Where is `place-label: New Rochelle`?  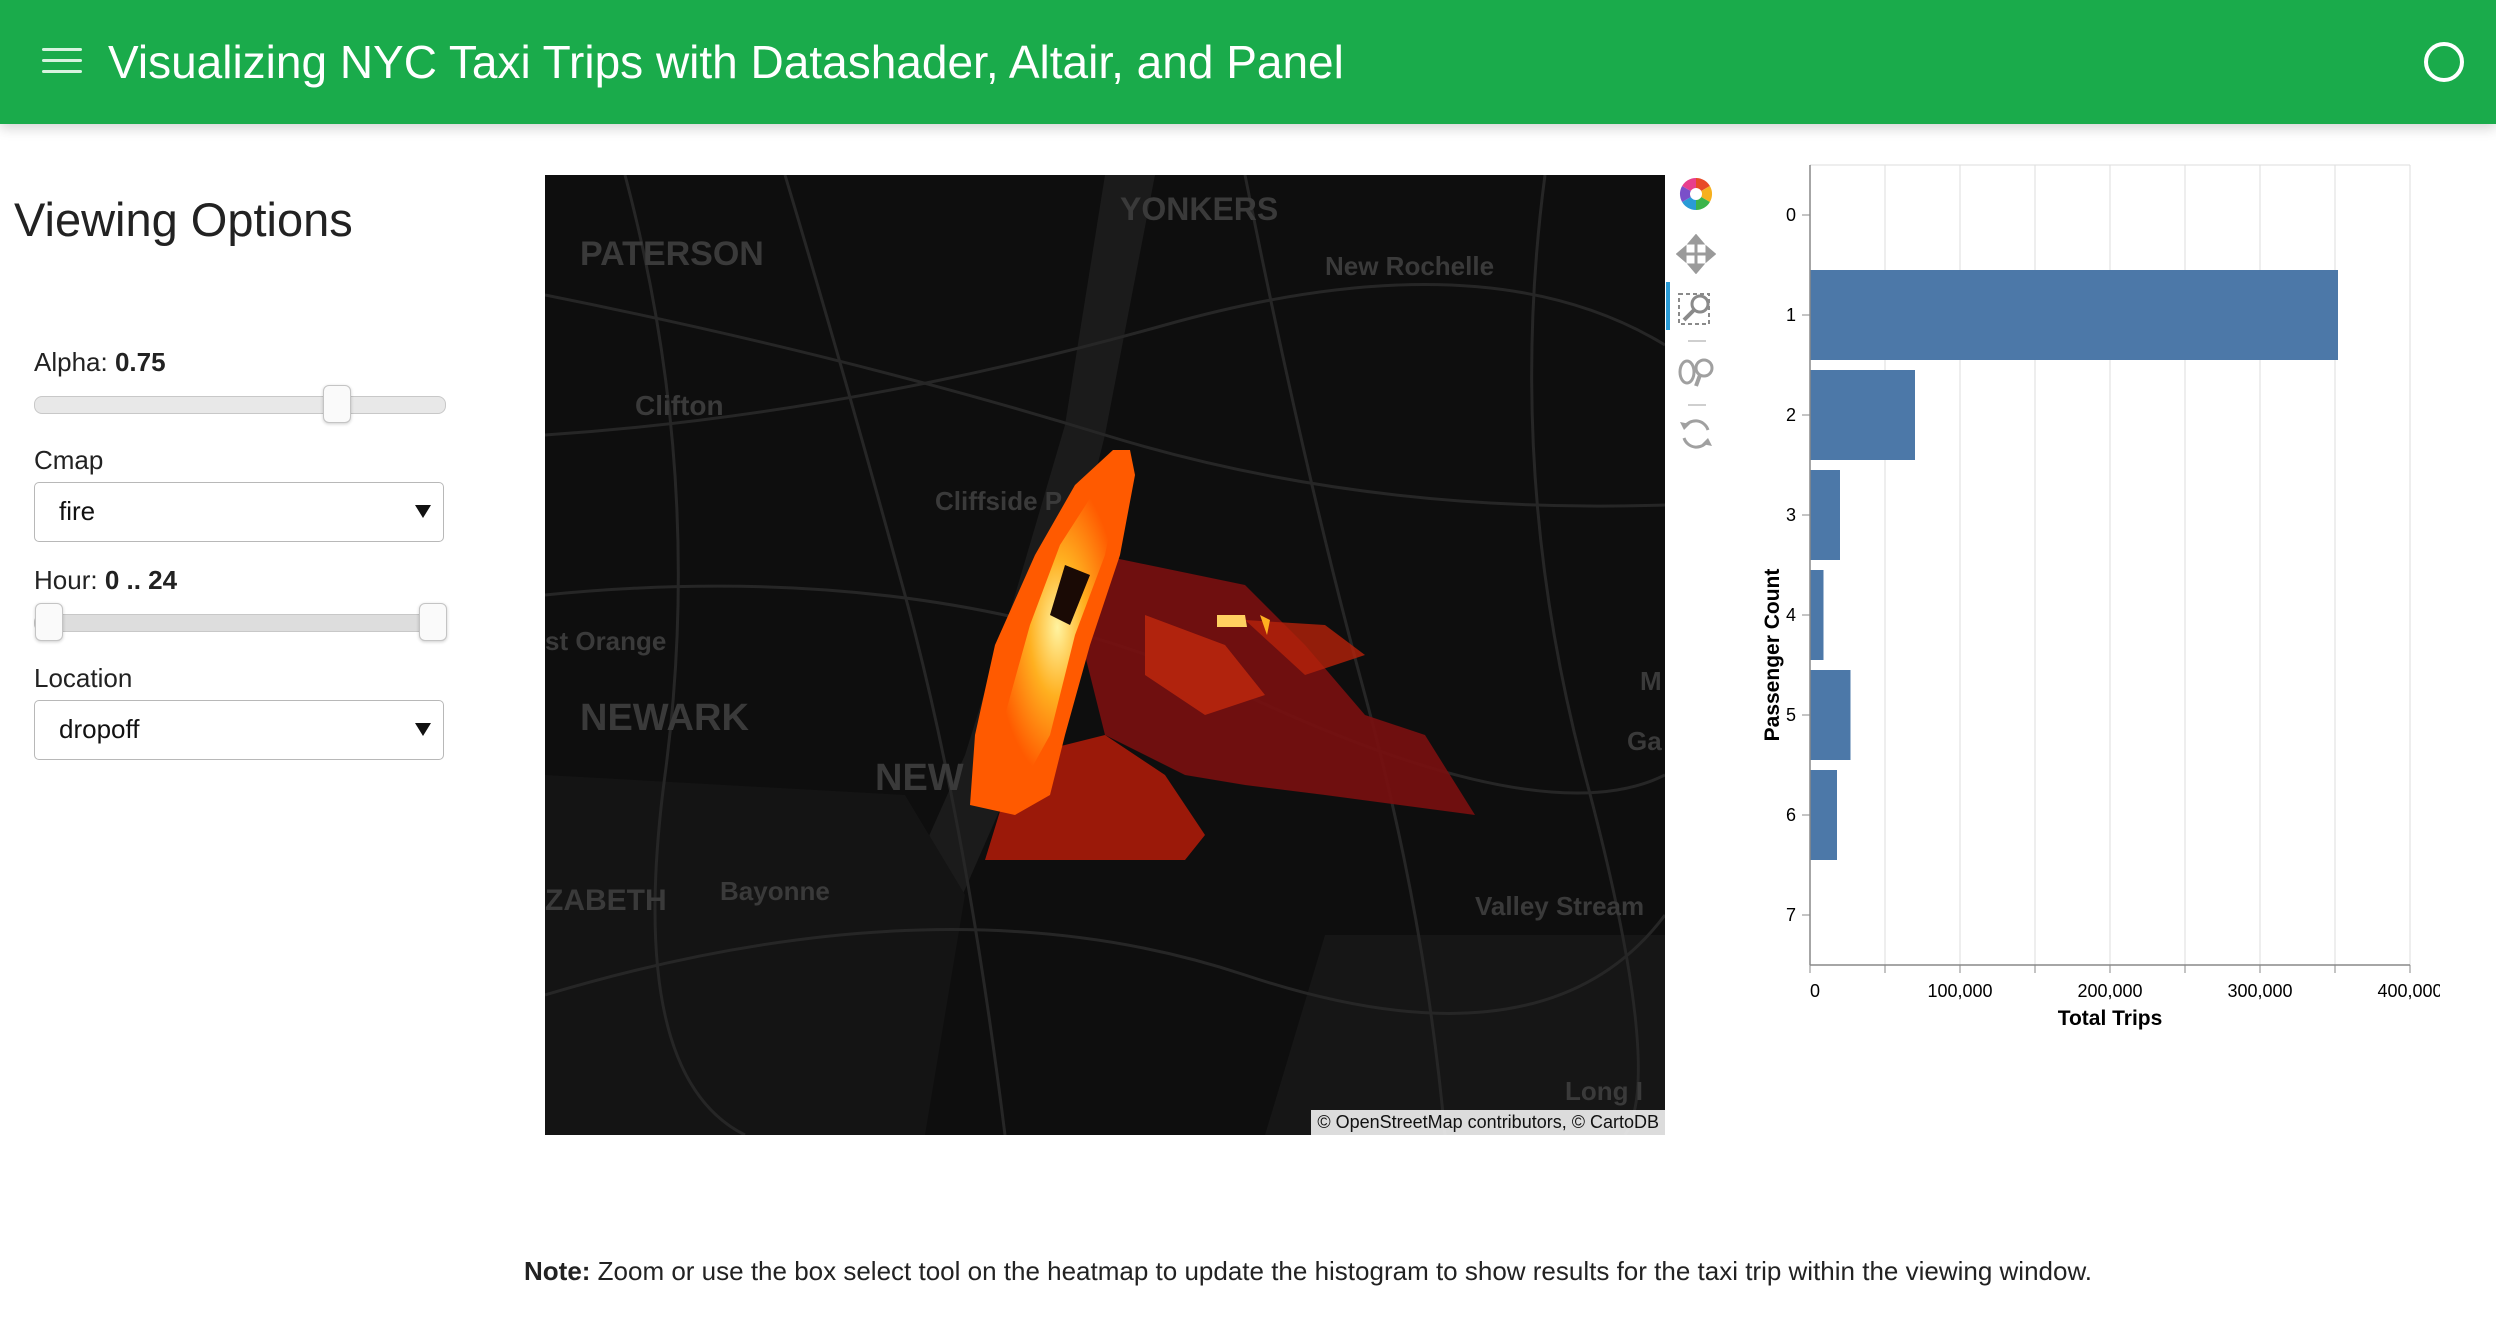 place-label: New Rochelle is located at coordinates (1409, 266).